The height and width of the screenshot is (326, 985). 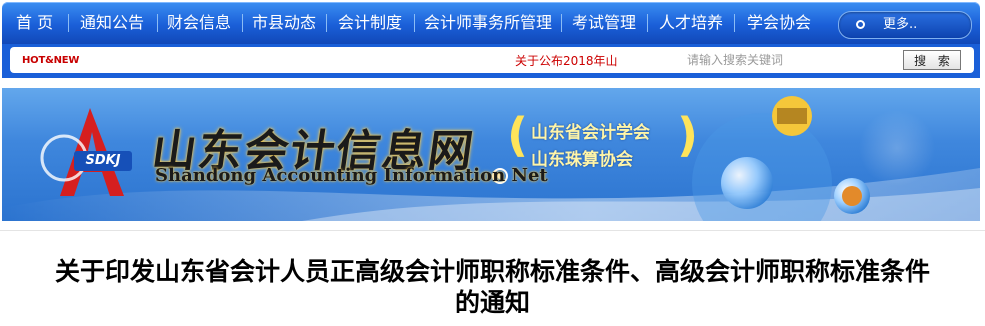 What do you see at coordinates (34, 23) in the screenshot?
I see `nav-item-home: 首 页` at bounding box center [34, 23].